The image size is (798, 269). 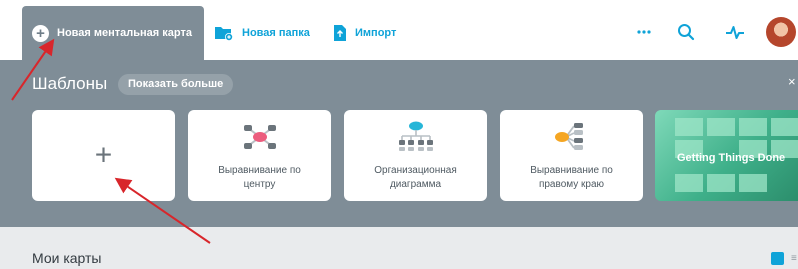 I want to click on annotation-arrow-to-blank-template, so click(x=162, y=210).